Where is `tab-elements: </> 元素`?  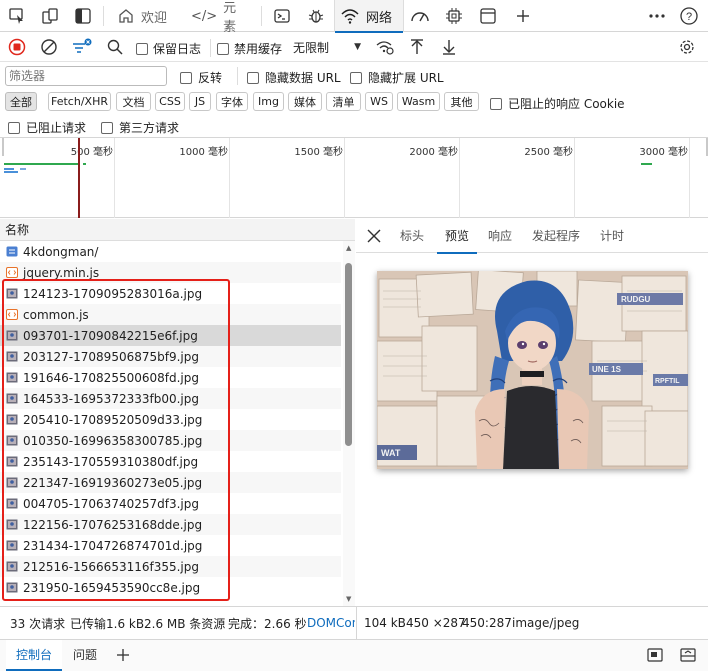 tab-elements: </> 元素 is located at coordinates (217, 17).